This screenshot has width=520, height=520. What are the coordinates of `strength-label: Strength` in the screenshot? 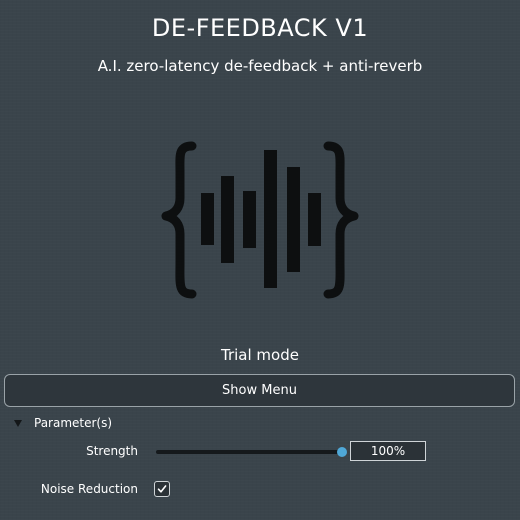 It's located at (112, 451).